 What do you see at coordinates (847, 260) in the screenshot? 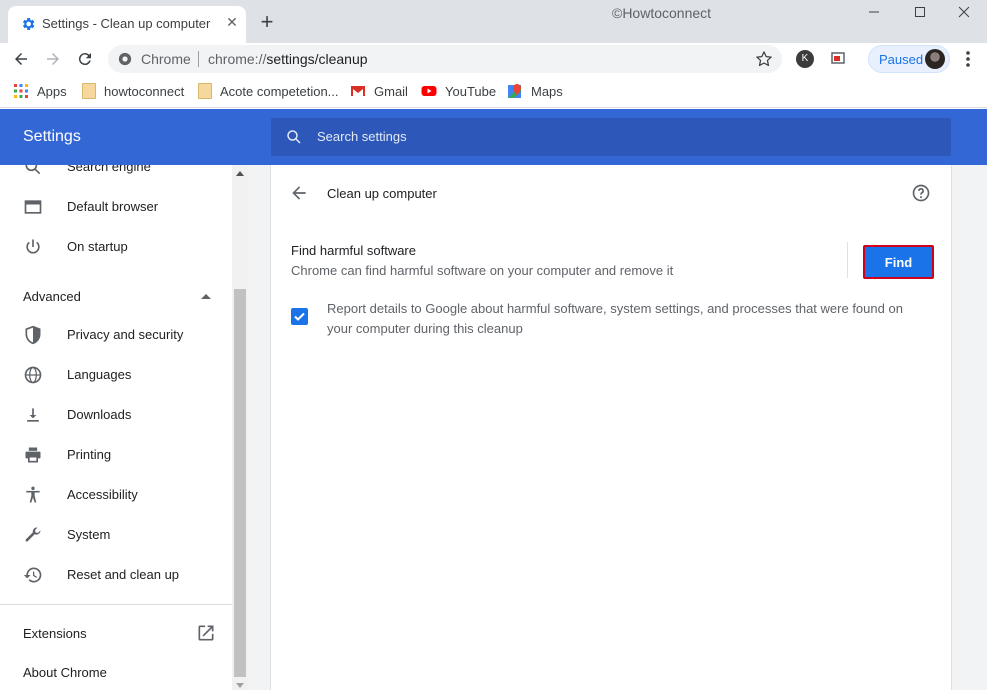
I see `row-separator` at bounding box center [847, 260].